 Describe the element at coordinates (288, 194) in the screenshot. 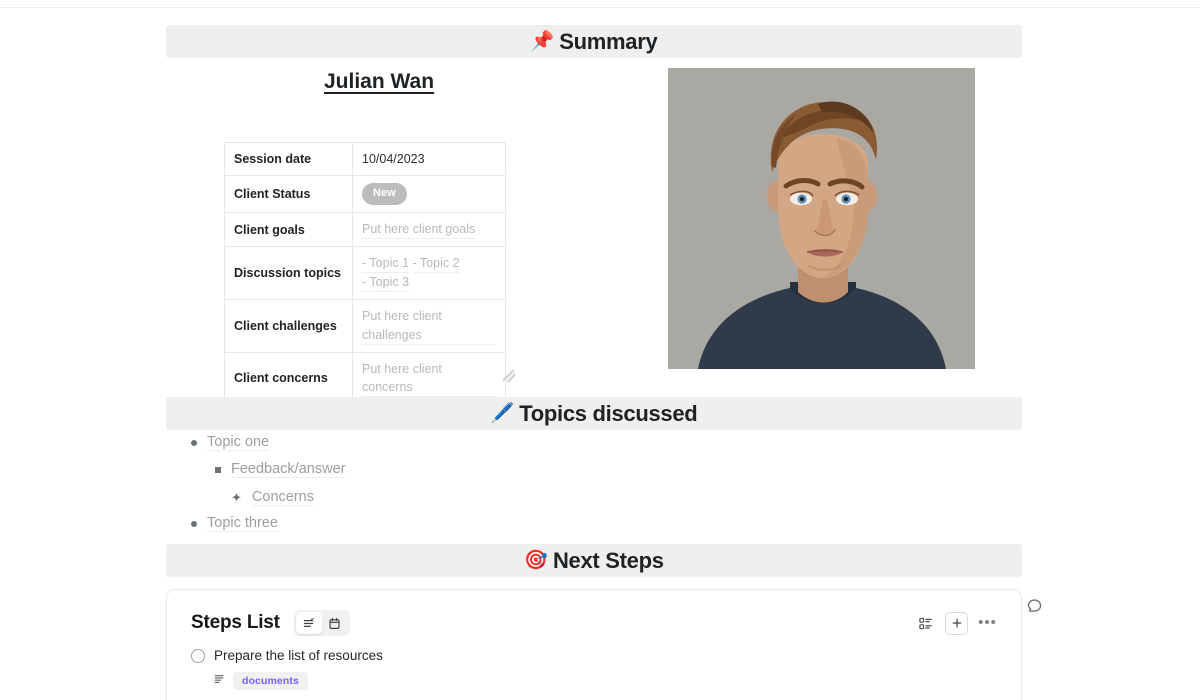

I see `row-key: Client Status` at that location.